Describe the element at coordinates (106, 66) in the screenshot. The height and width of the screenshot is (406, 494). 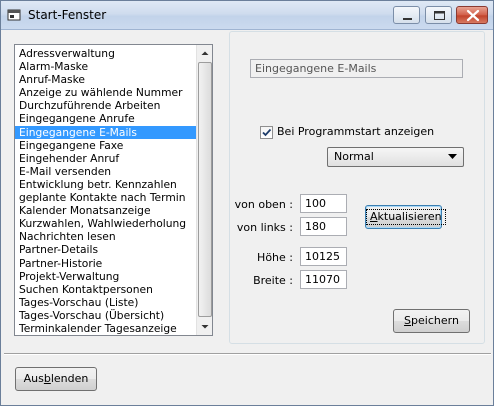
I see `list-item: Alarm-Maske` at that location.